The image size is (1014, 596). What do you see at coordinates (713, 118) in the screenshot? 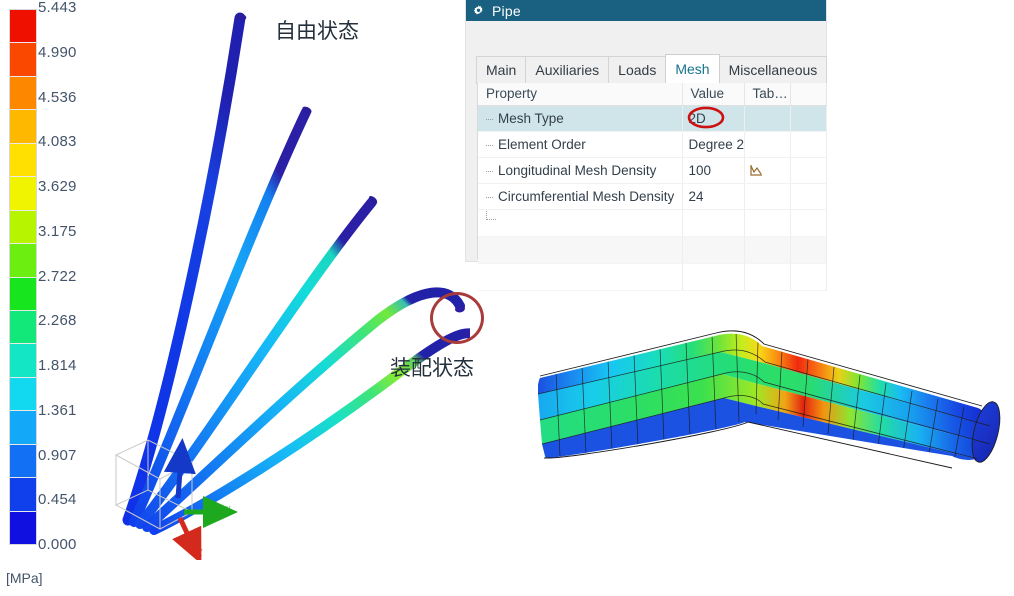
I see `cell-value-mesh-type: 2D` at bounding box center [713, 118].